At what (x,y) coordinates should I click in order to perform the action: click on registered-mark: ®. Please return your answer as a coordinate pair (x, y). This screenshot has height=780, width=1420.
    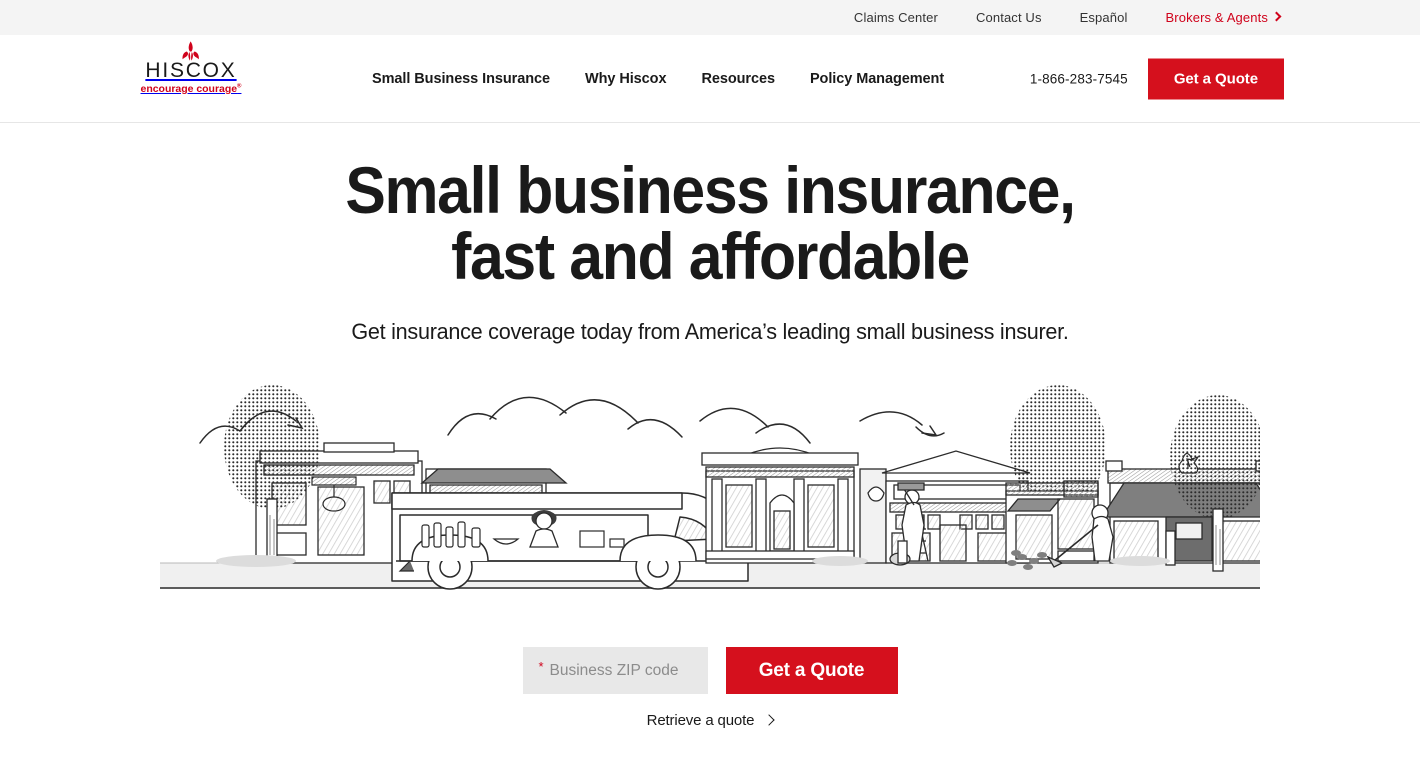
    Looking at the image, I should click on (239, 86).